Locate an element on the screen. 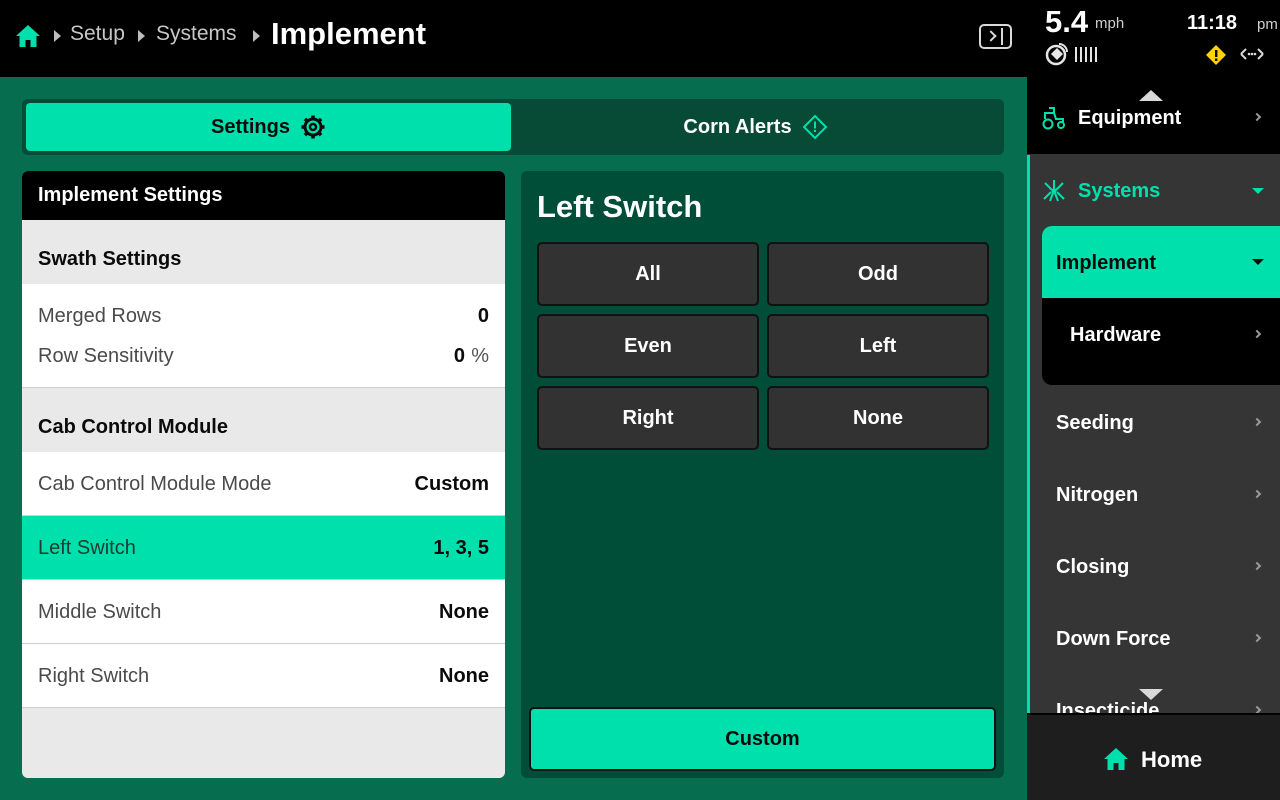 This screenshot has width=1280, height=800. section-swath-settings: Swath Settings is located at coordinates (263, 252).